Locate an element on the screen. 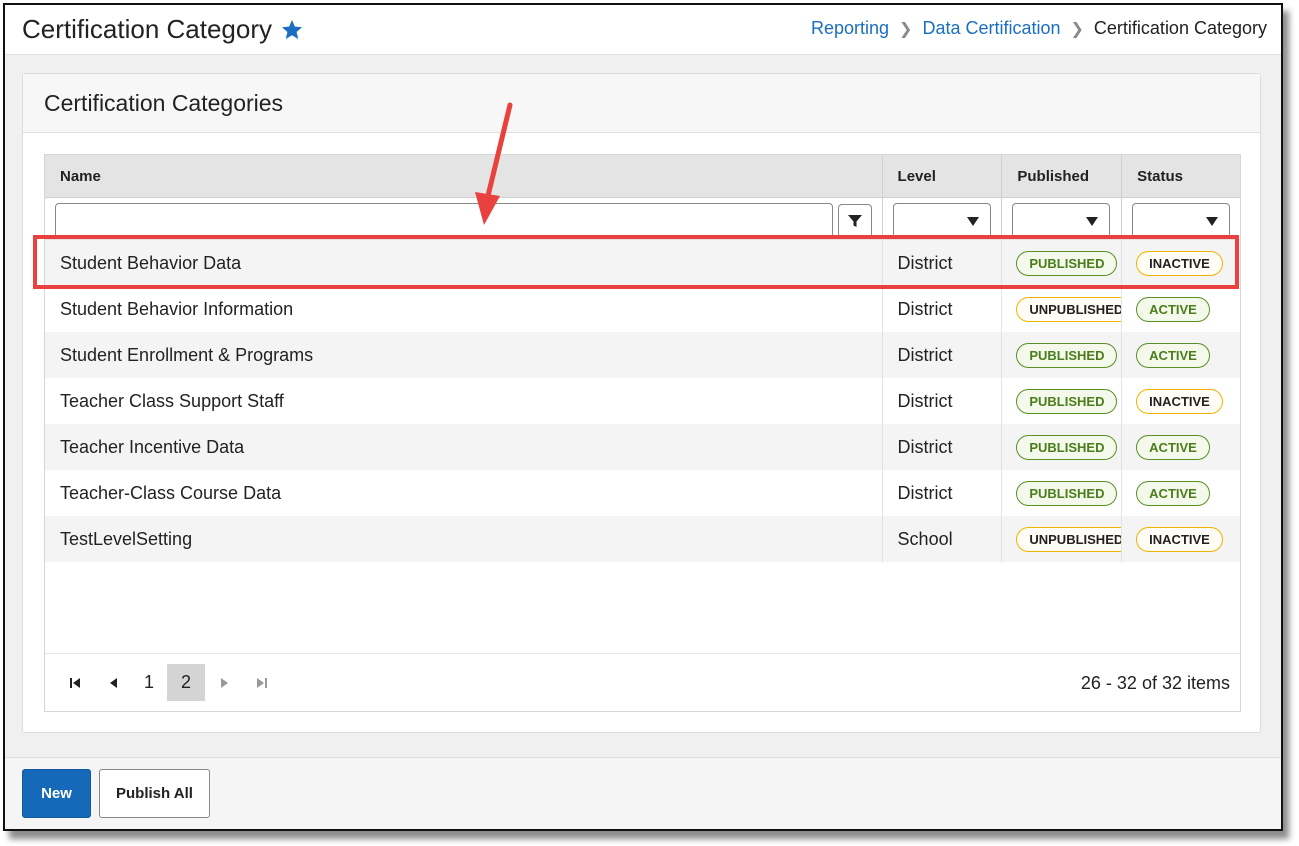  breadcrumb-current: Certification Category is located at coordinates (1180, 28).